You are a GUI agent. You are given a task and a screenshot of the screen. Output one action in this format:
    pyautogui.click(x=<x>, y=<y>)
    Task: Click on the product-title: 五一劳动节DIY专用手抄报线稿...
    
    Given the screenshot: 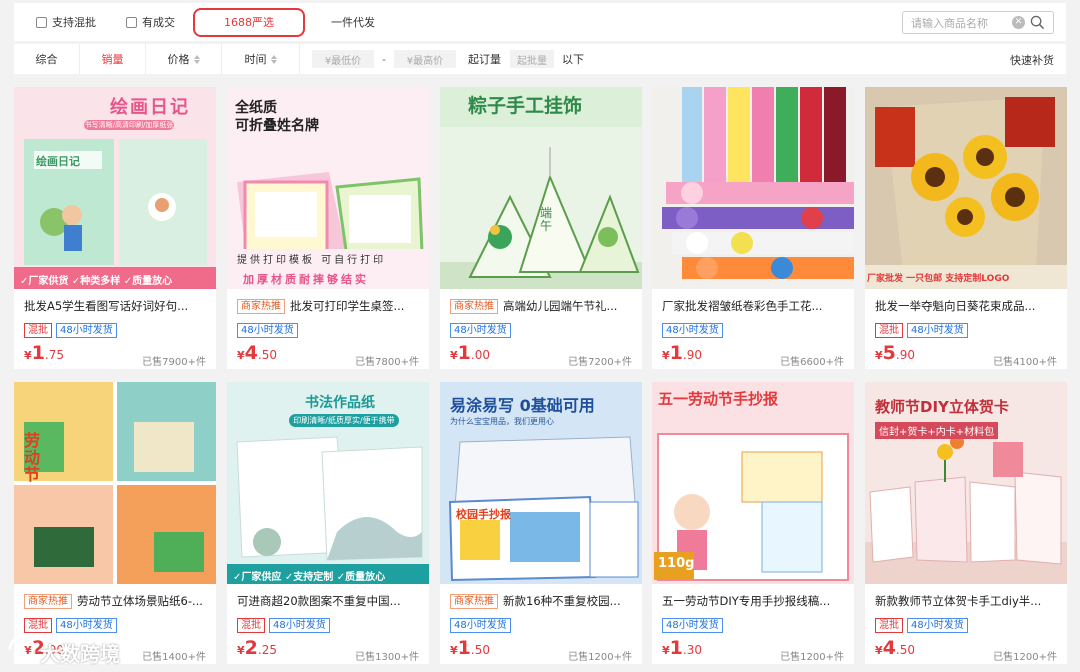 What is the action you would take?
    pyautogui.click(x=755, y=601)
    